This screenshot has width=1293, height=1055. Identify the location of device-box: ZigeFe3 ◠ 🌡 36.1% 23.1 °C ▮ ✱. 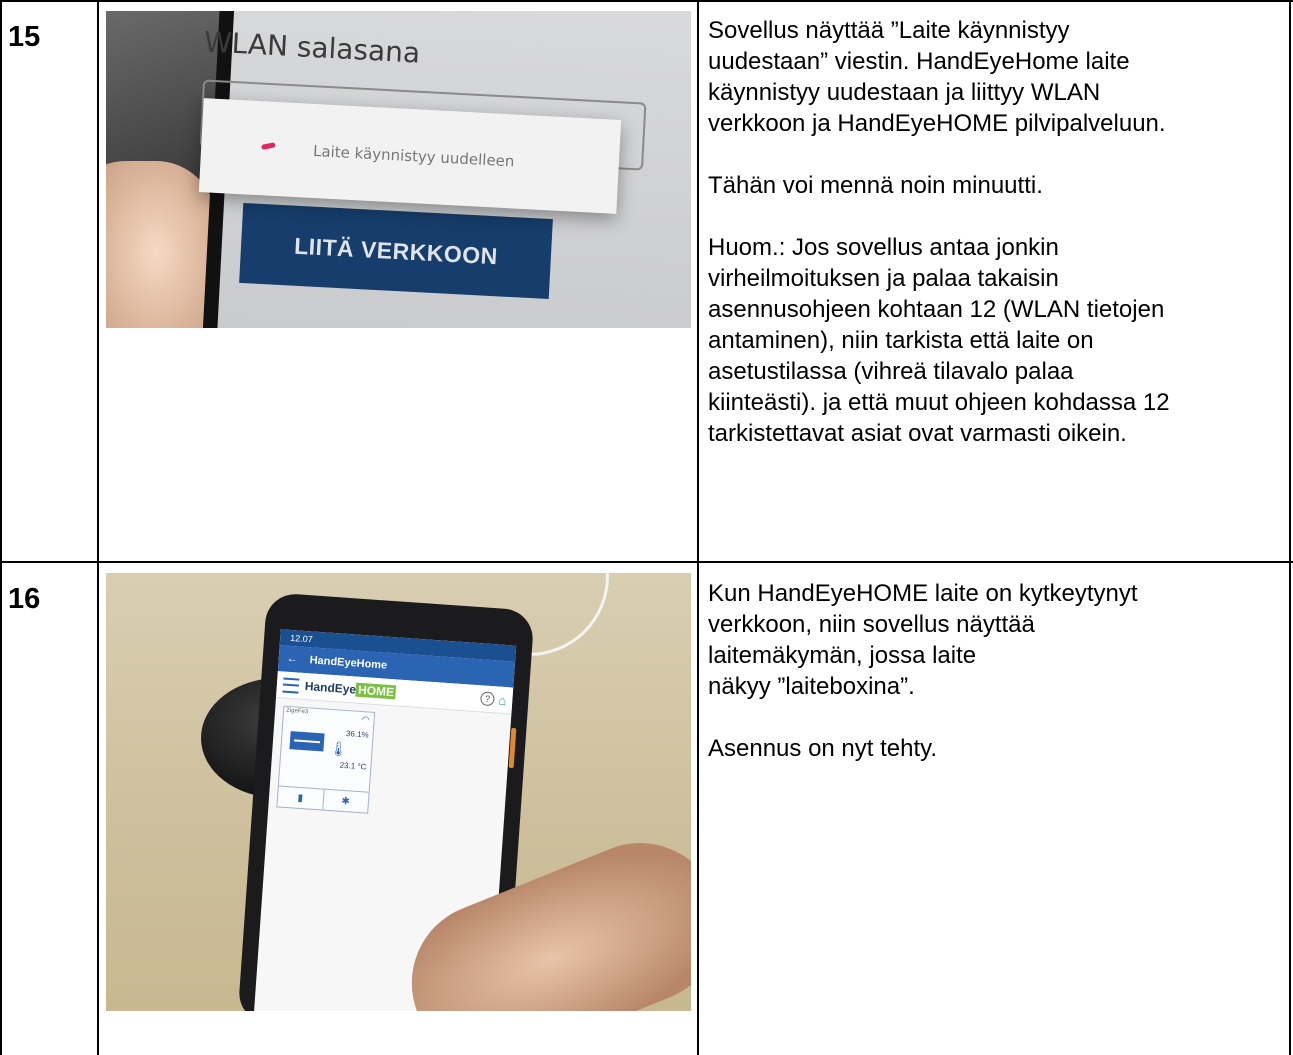
(326, 759).